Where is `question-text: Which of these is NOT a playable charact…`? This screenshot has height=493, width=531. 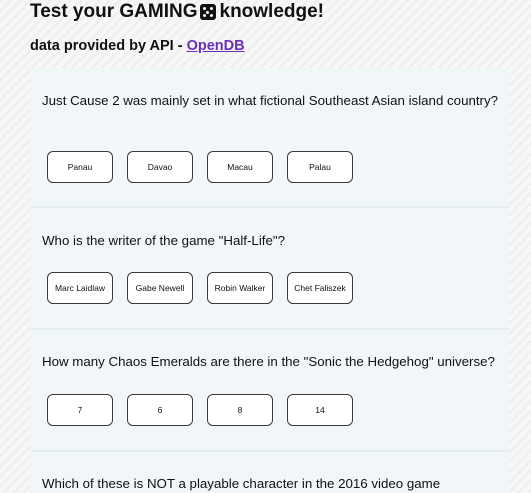 question-text: Which of these is NOT a playable charact… is located at coordinates (241, 483).